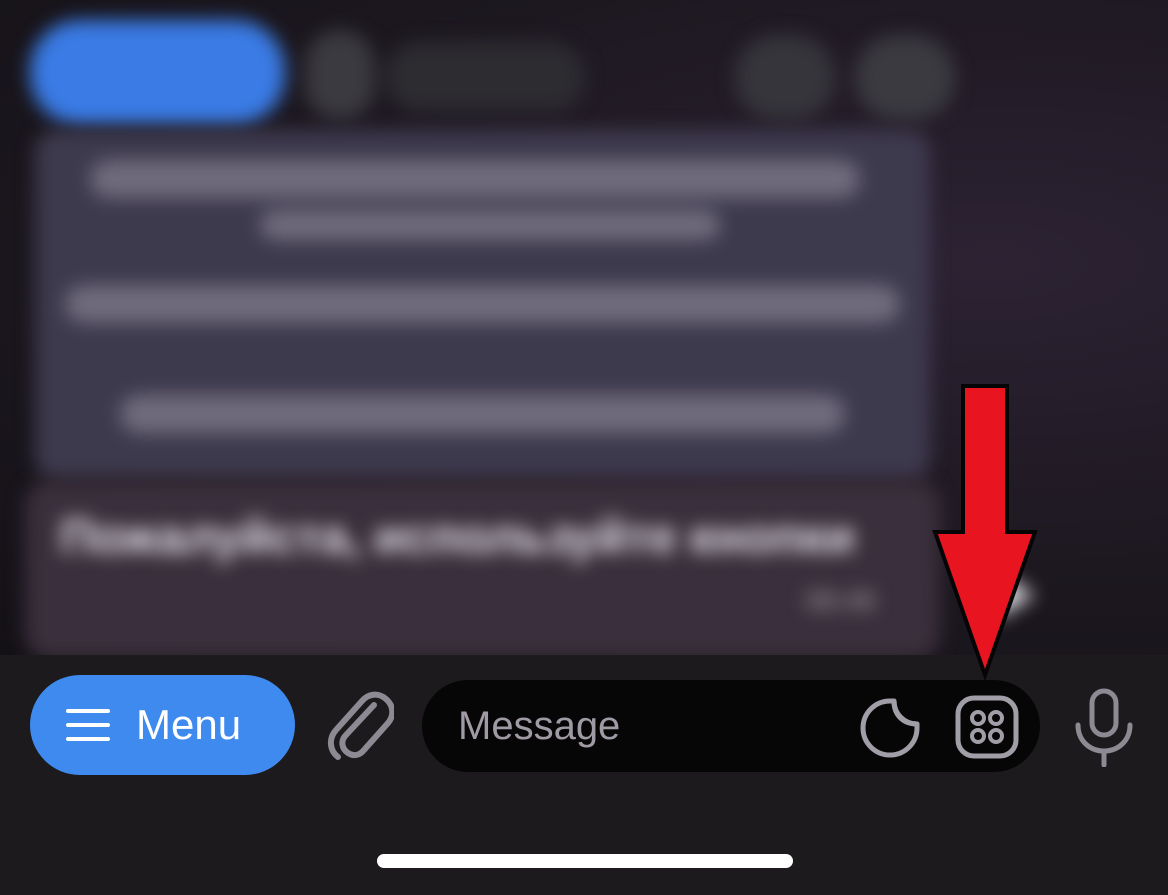 The width and height of the screenshot is (1168, 895). I want to click on hamburger-icon, so click(89, 725).